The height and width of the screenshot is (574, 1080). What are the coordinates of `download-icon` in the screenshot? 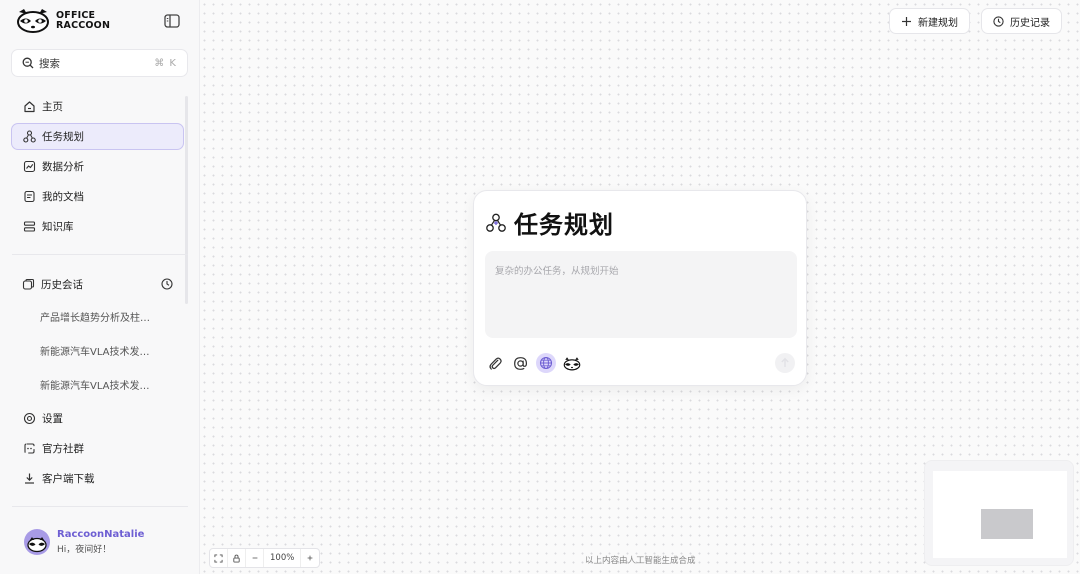 It's located at (29, 478).